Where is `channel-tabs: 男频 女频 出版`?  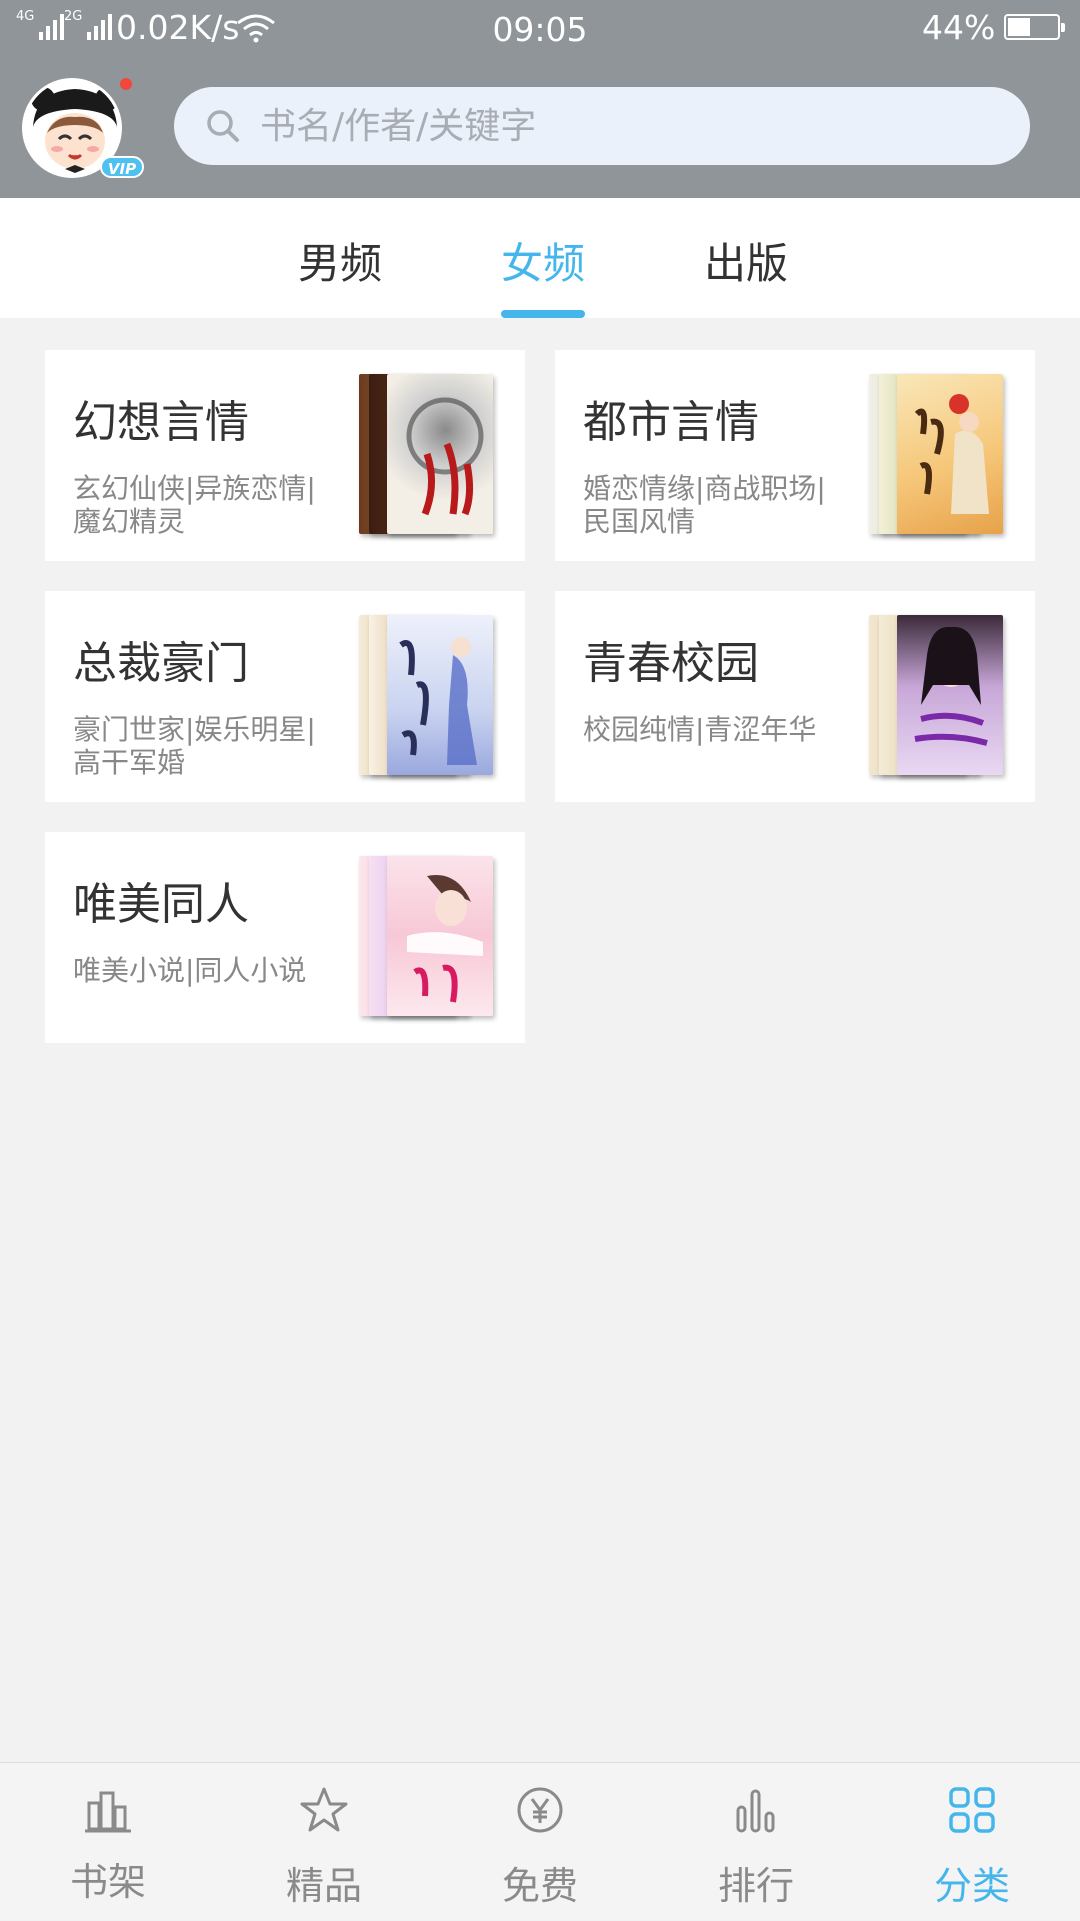
channel-tabs: 男频 女频 出版 is located at coordinates (540, 258).